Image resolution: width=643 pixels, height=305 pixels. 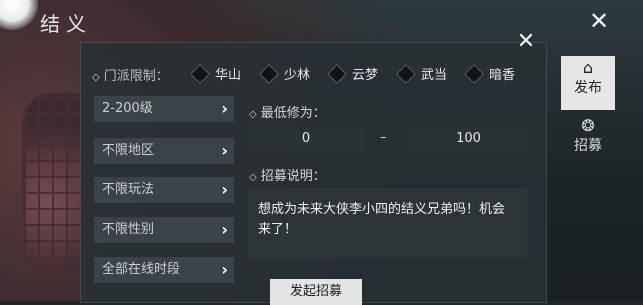 I want to click on gender-dropdown: 不限性别 ›, so click(x=164, y=230).